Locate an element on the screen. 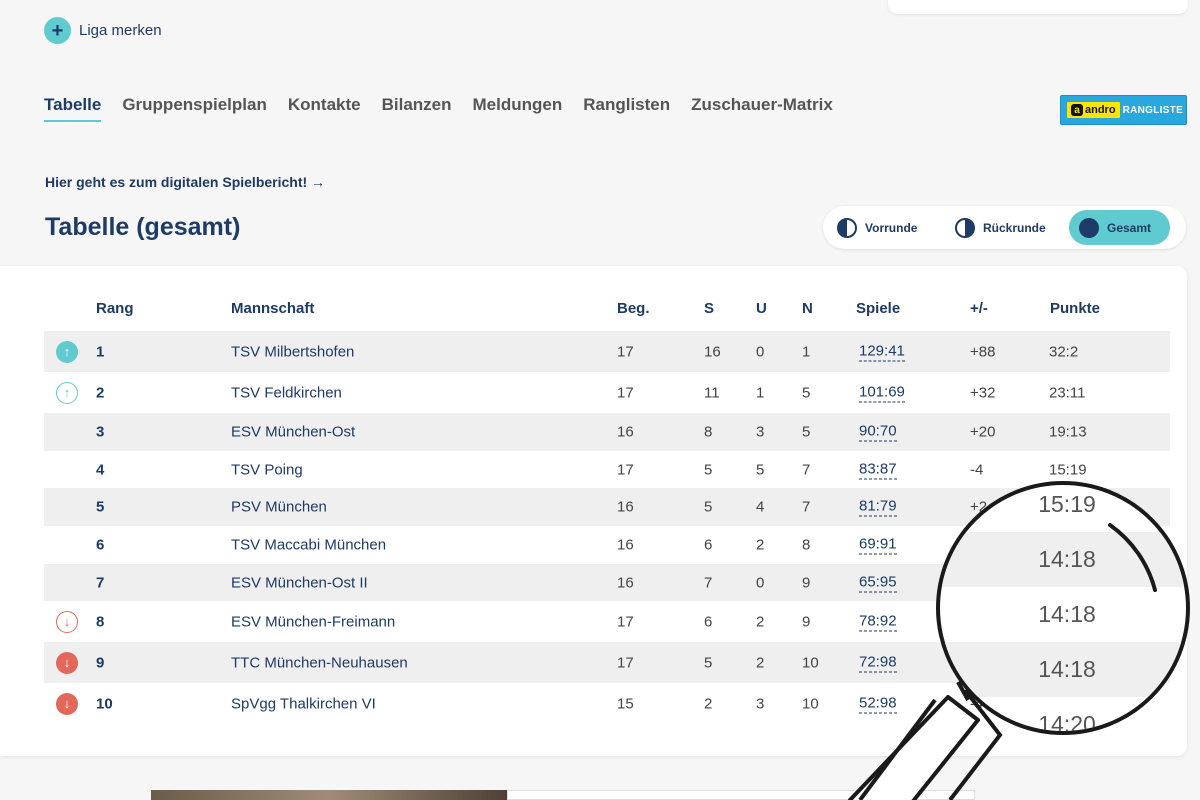  cell-diff: -14 is located at coordinates (981, 621).